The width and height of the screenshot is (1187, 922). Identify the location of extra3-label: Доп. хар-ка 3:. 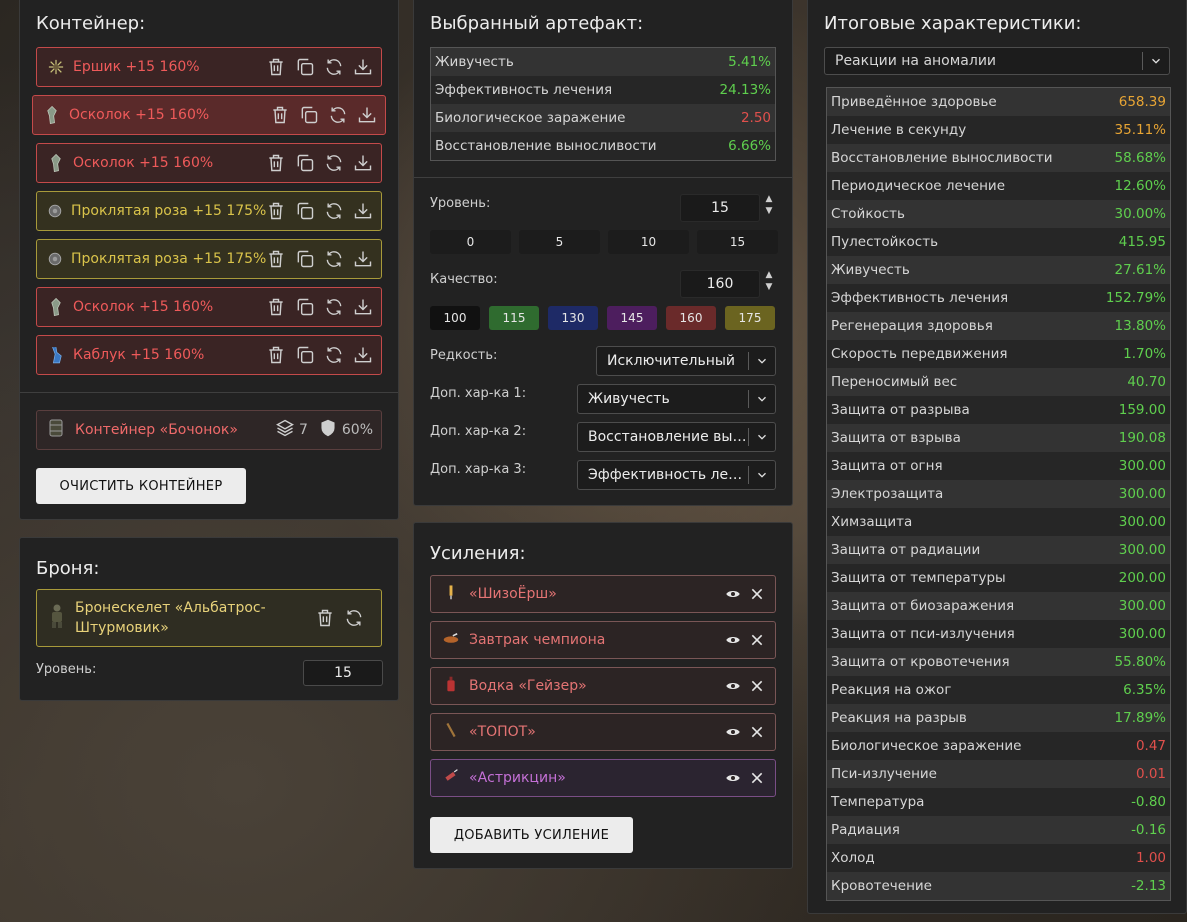
(478, 469).